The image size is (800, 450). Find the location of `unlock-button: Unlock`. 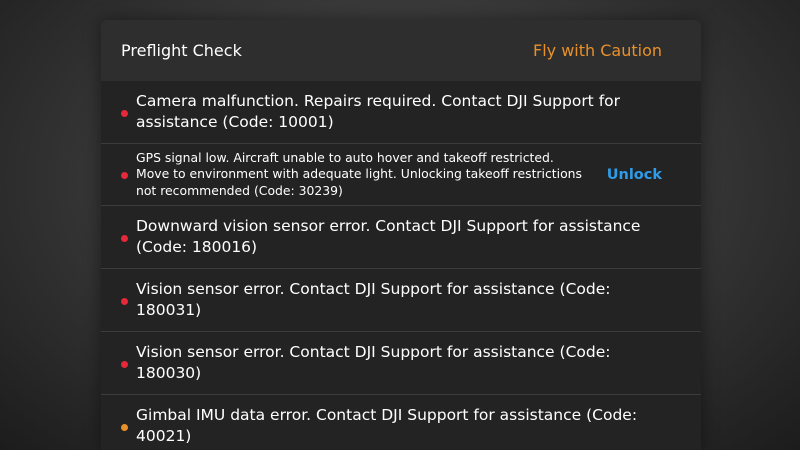

unlock-button: Unlock is located at coordinates (634, 175).